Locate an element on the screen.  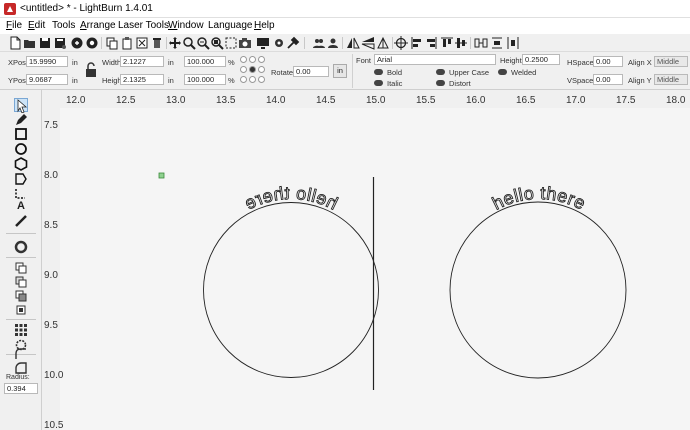
distribute-space-icon is located at coordinates (513, 43).